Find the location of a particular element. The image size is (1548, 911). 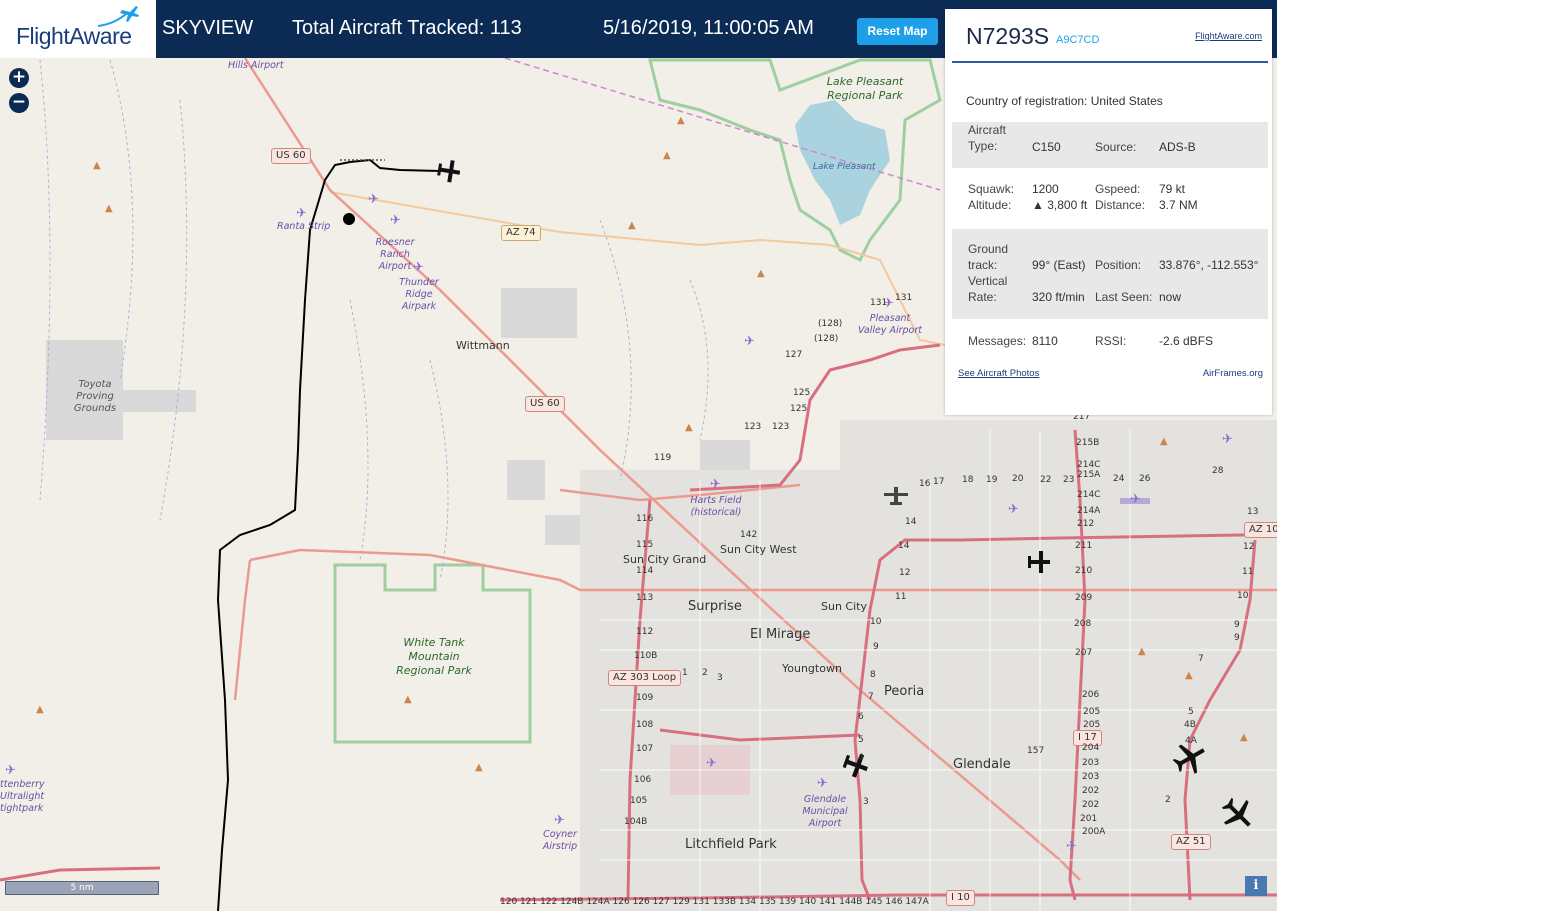

route-shield: AZ 303 Loop is located at coordinates (645, 678).